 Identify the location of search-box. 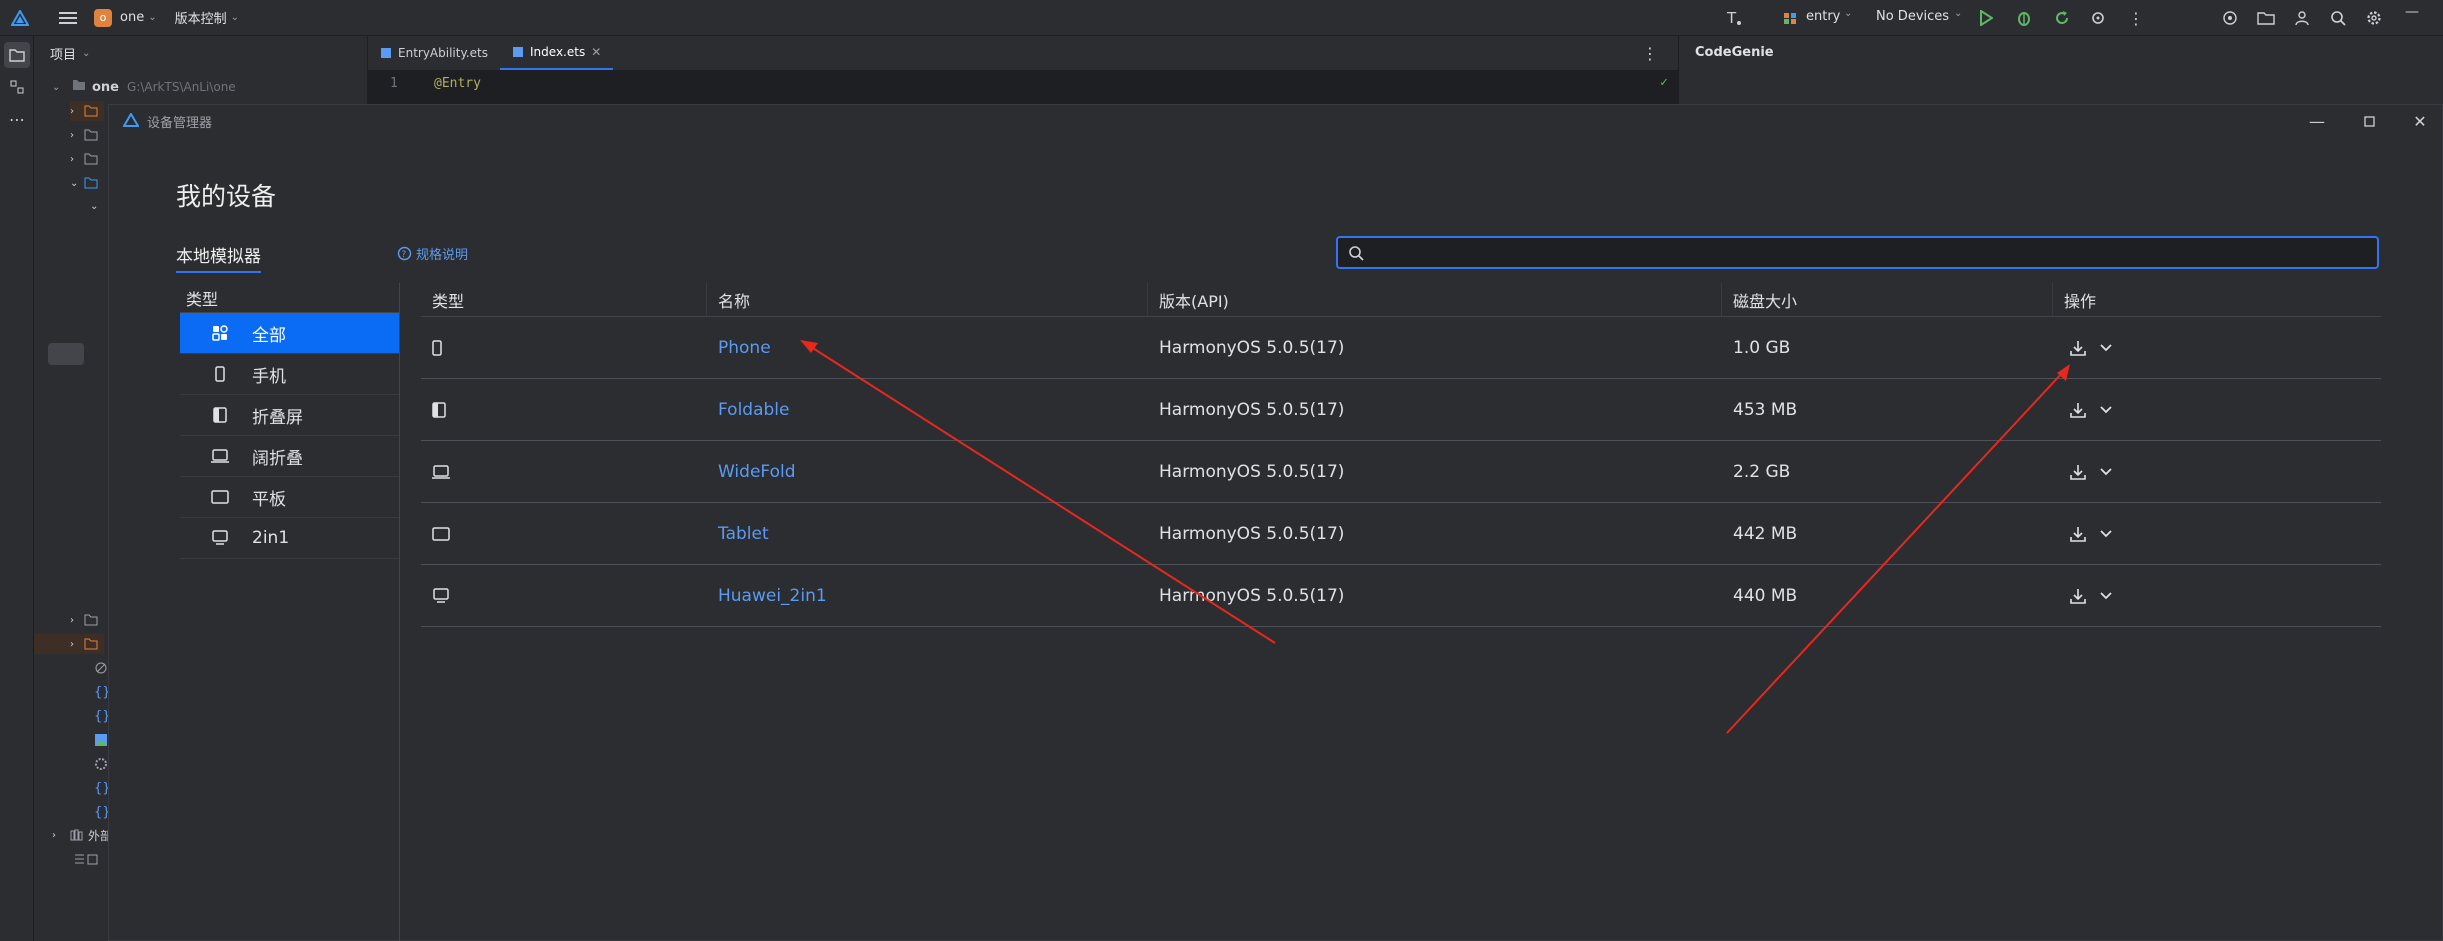
(1857, 252).